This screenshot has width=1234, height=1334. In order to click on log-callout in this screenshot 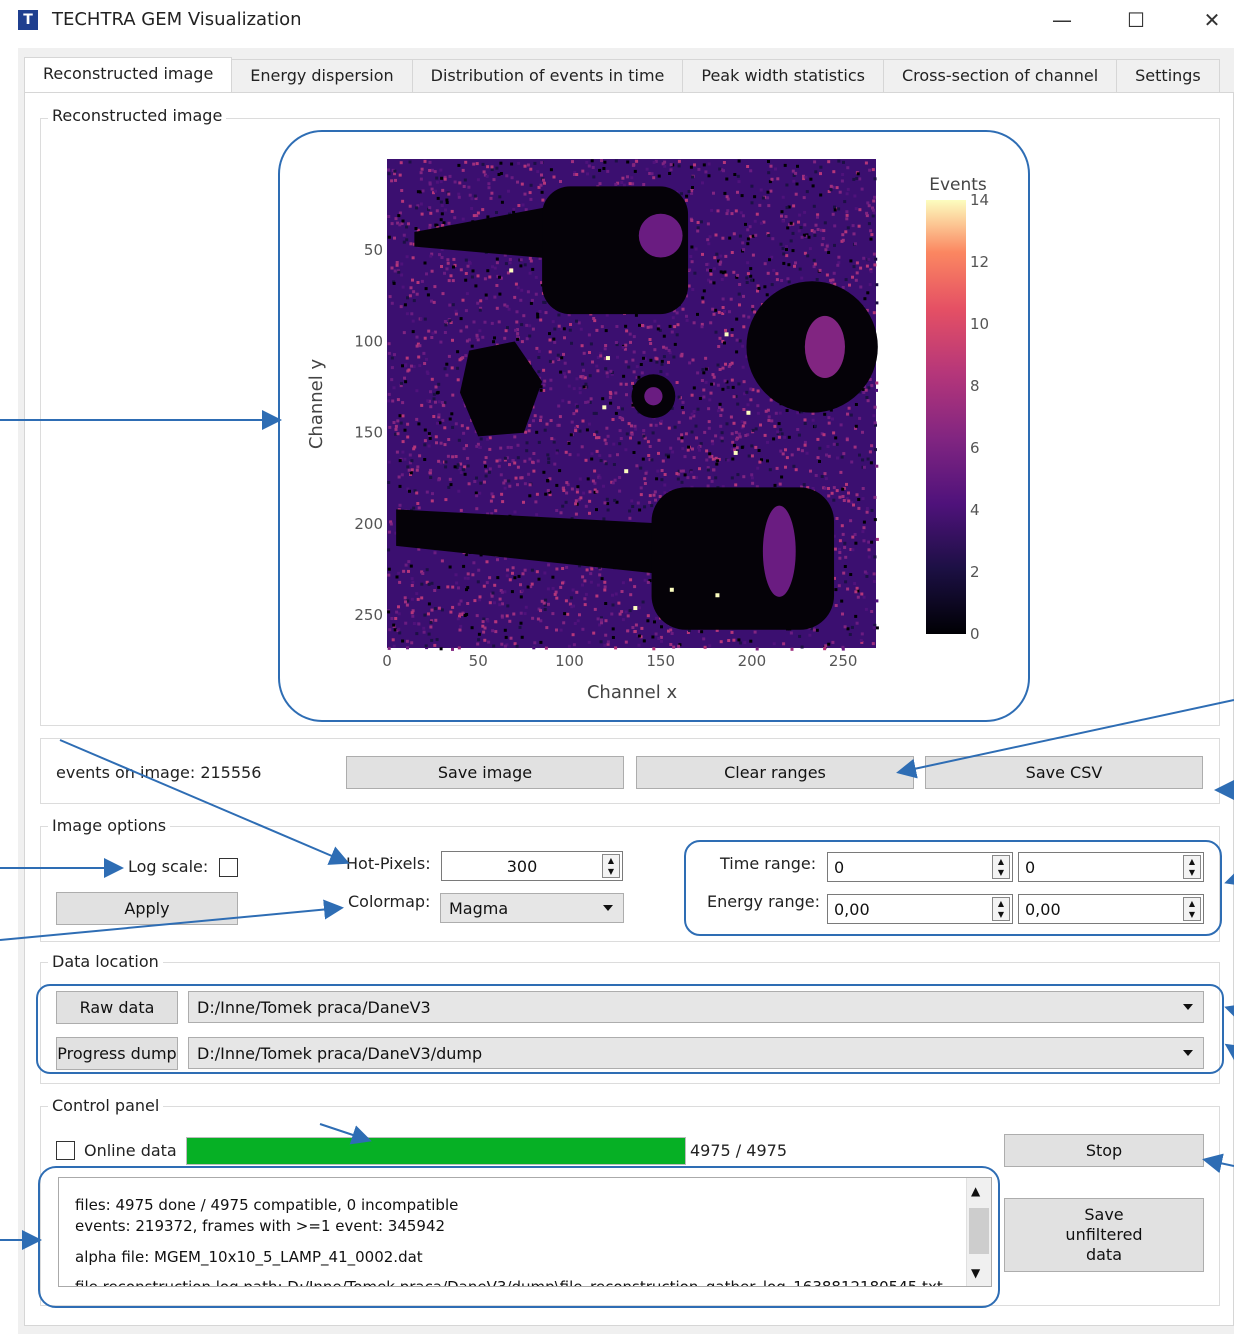, I will do `click(519, 1237)`.